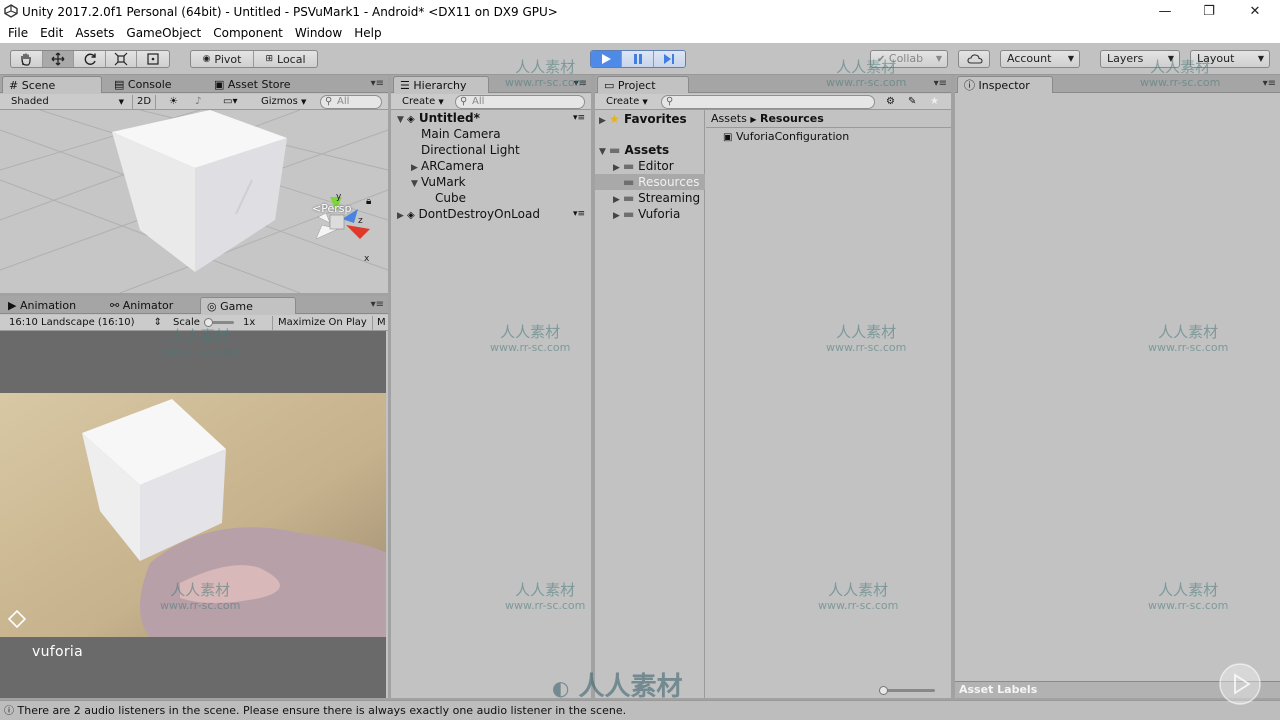 The height and width of the screenshot is (720, 1280). I want to click on hierarchy-search-input: ⚲ All, so click(520, 102).